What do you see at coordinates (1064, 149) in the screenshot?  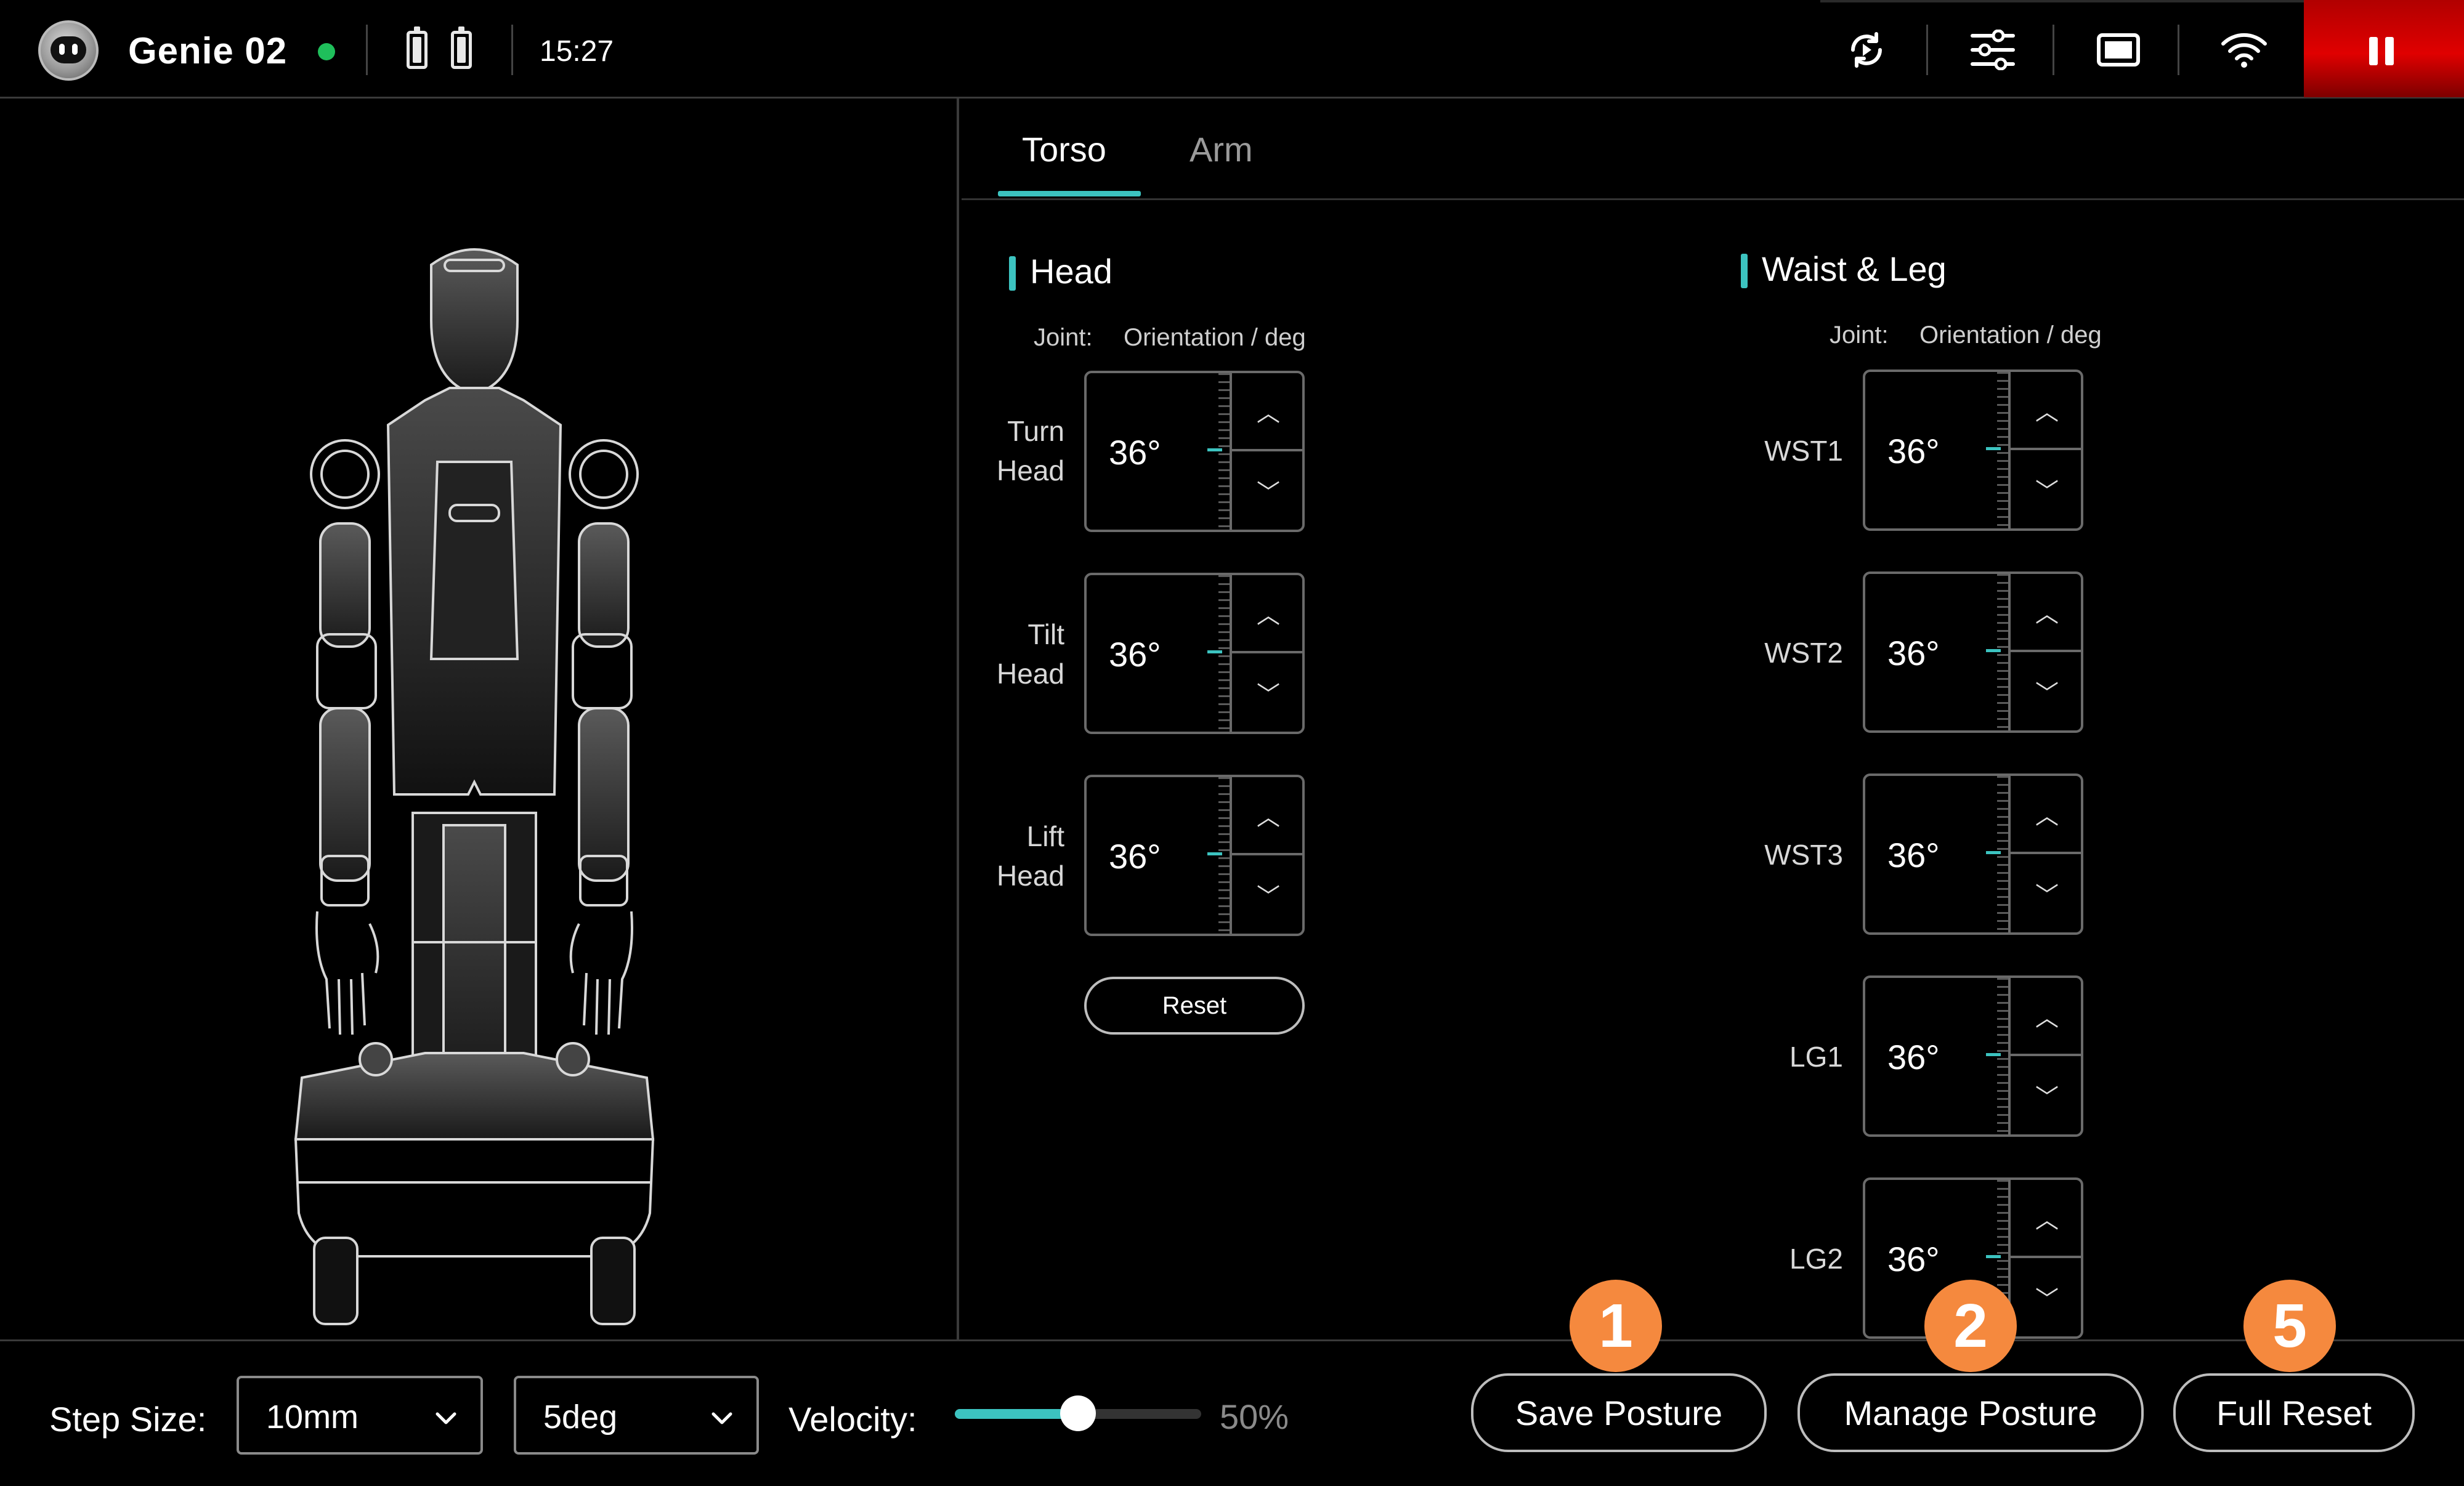 I see `tab-torso: Torso` at bounding box center [1064, 149].